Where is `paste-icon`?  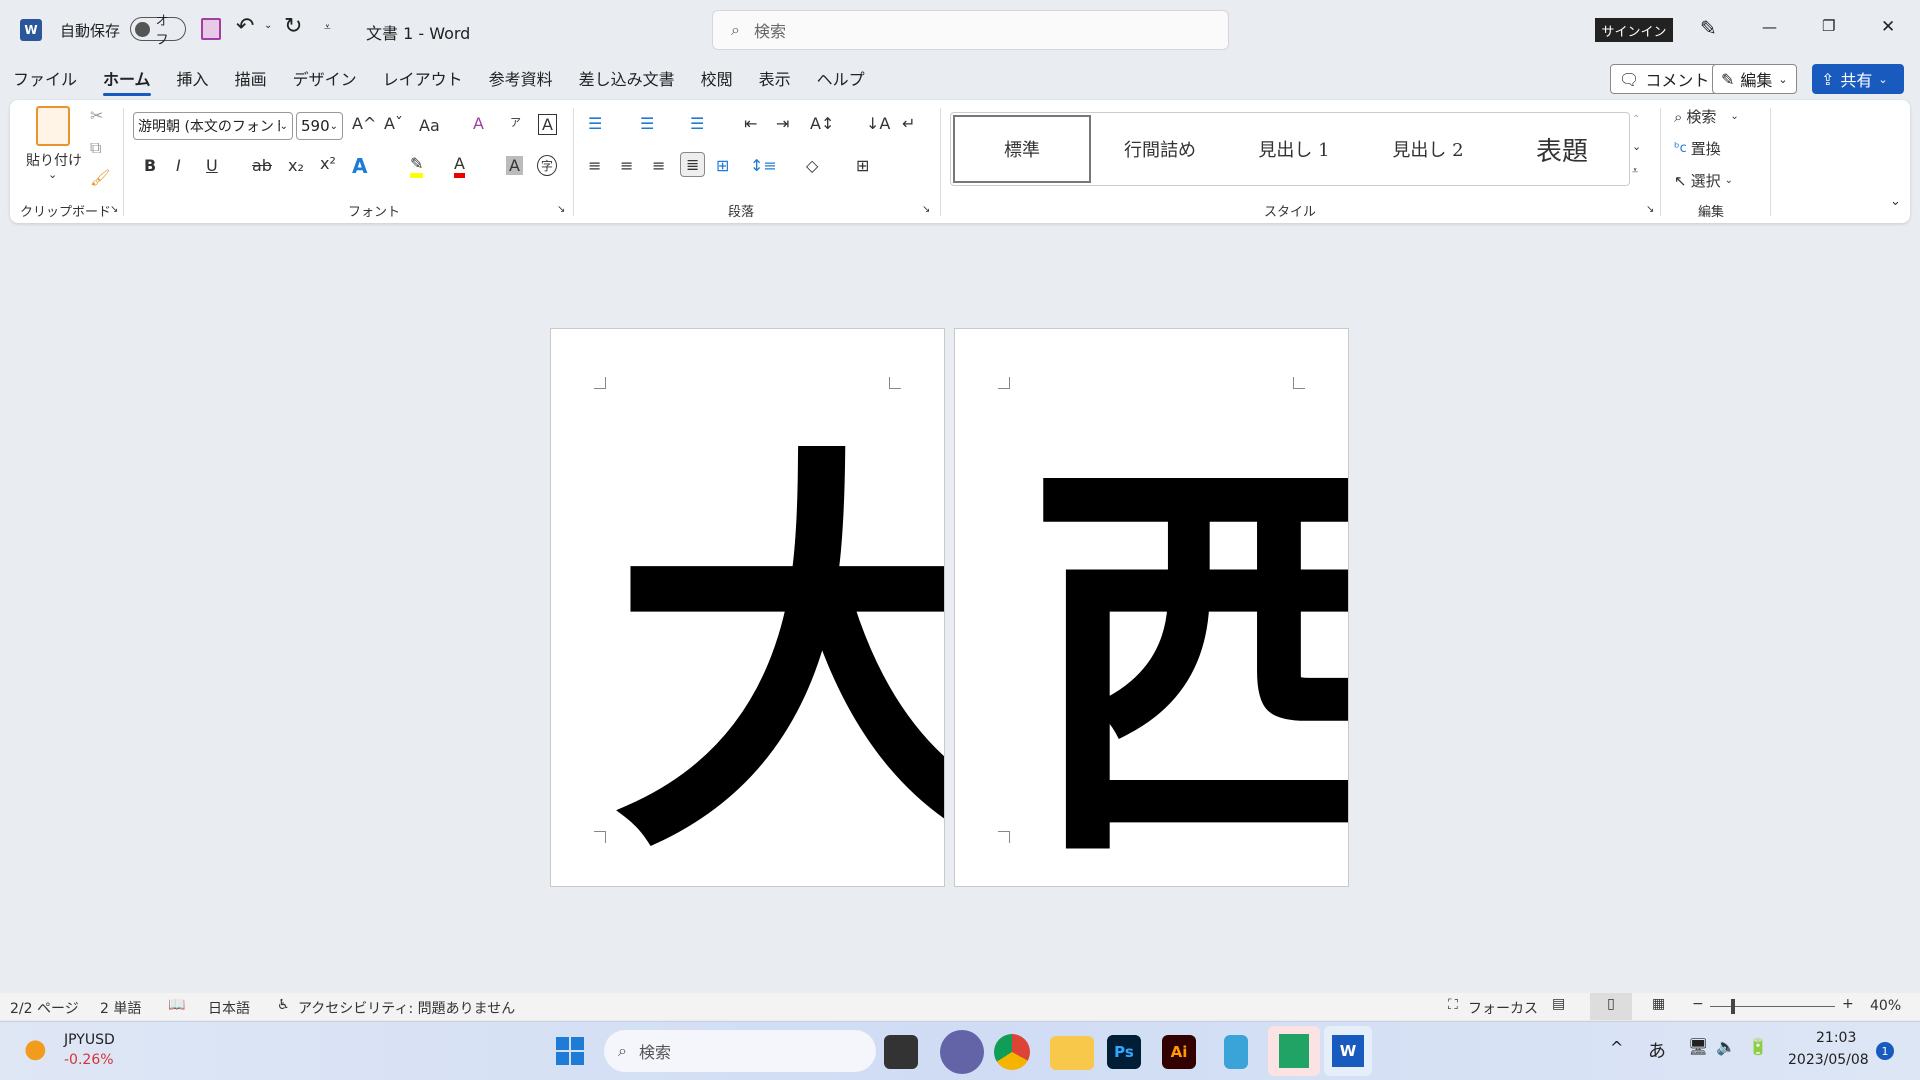 paste-icon is located at coordinates (53, 126).